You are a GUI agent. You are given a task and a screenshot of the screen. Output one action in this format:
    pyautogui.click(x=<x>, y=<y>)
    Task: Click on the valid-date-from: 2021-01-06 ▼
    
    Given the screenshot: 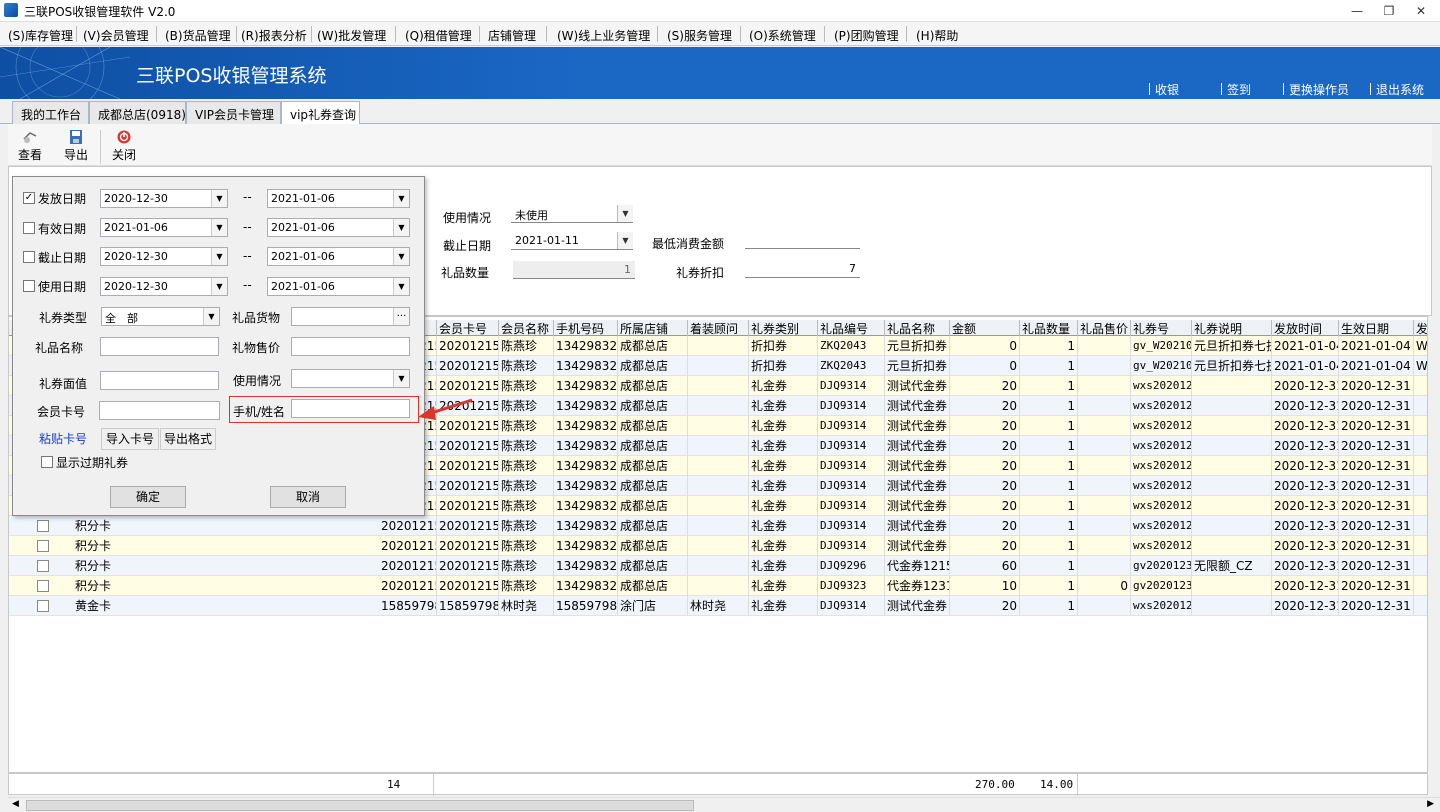 What is the action you would take?
    pyautogui.click(x=164, y=227)
    